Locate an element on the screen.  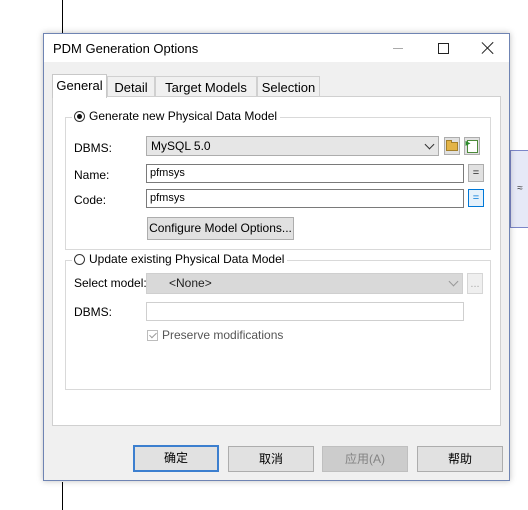
code-equals-button: = is located at coordinates (476, 198).